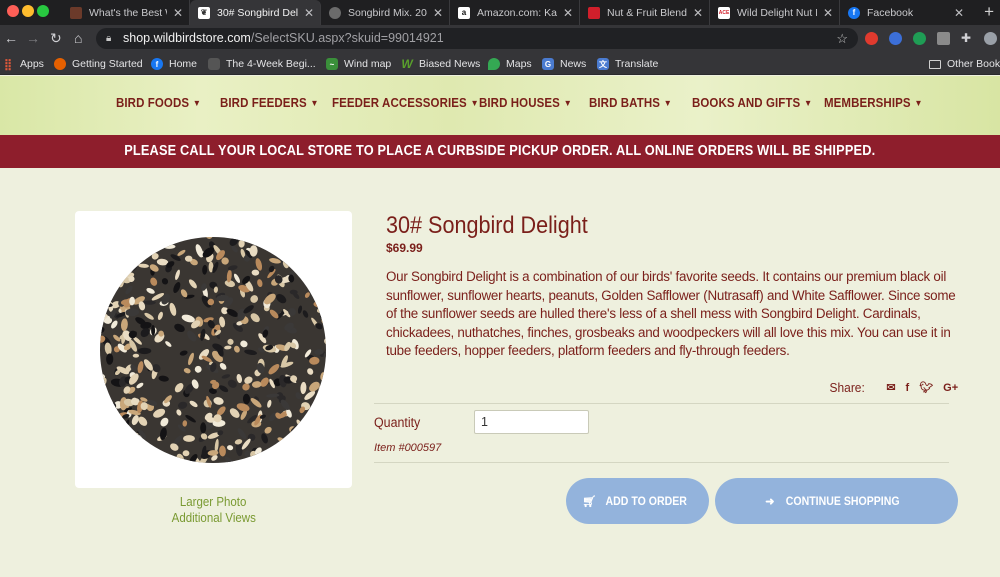 The height and width of the screenshot is (577, 1000). What do you see at coordinates (746, 103) in the screenshot?
I see `nav-label: BOOKS AND GIFTS` at bounding box center [746, 103].